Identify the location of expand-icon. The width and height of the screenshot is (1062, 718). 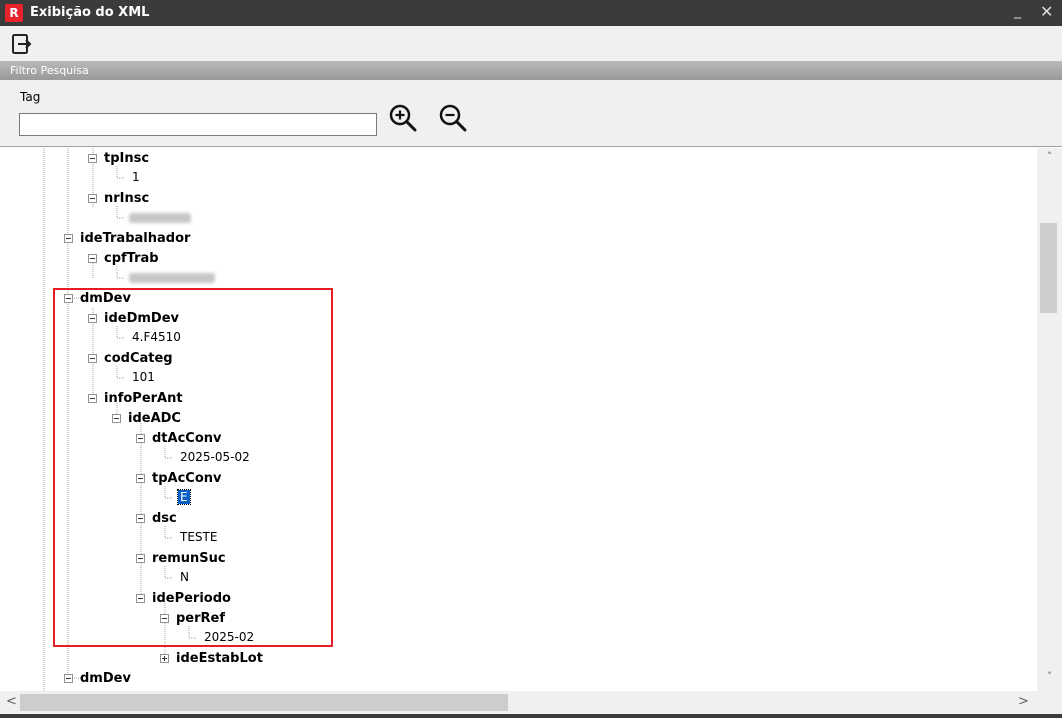
(164, 658).